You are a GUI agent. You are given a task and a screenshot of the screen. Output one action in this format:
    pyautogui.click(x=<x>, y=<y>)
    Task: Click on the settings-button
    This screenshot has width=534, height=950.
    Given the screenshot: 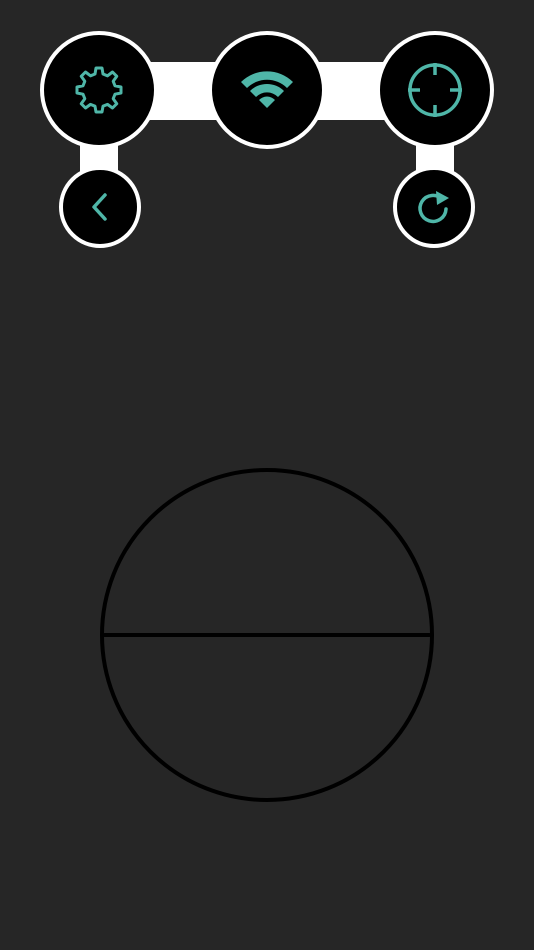 What is the action you would take?
    pyautogui.click(x=99, y=90)
    